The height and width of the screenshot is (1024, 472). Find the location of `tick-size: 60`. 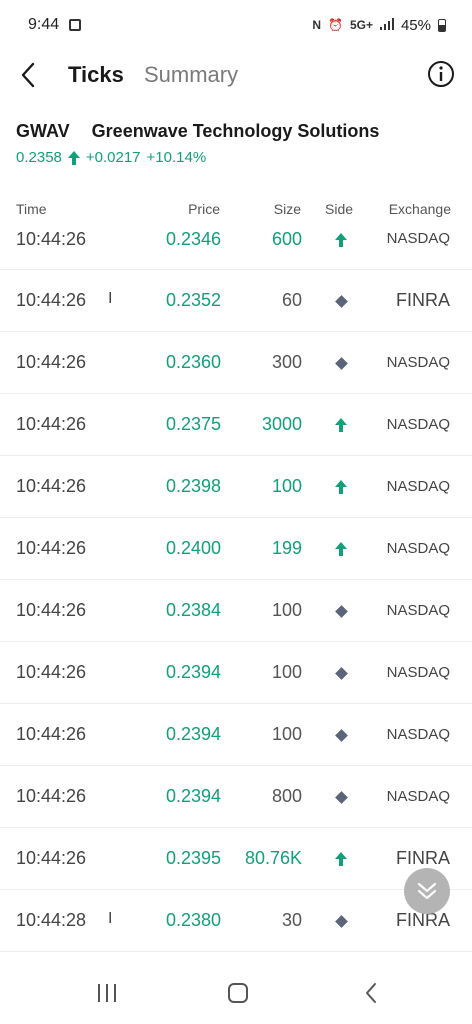

tick-size: 60 is located at coordinates (291, 300).